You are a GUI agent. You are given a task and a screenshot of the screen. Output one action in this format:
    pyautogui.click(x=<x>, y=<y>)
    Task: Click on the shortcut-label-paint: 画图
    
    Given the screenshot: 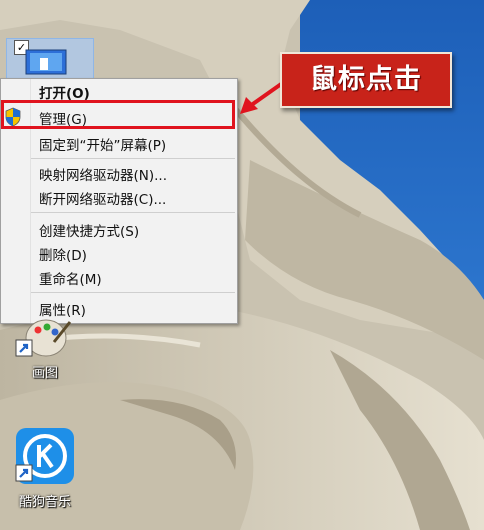 What is the action you would take?
    pyautogui.click(x=45, y=371)
    